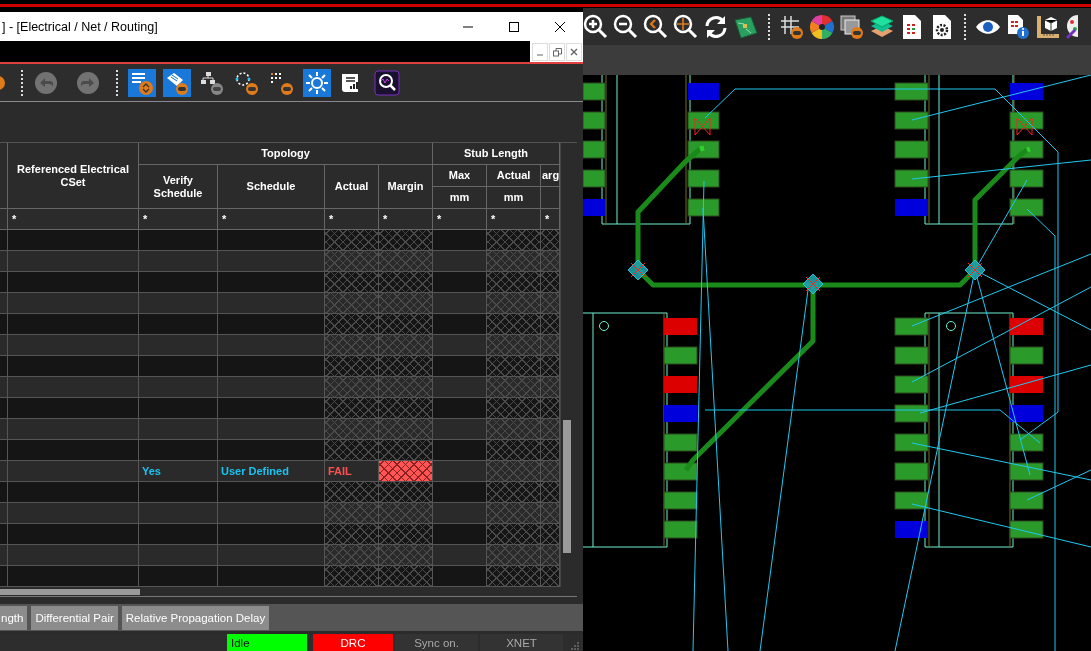  What do you see at coordinates (286, 154) in the screenshot?
I see `column-group-header: Topology` at bounding box center [286, 154].